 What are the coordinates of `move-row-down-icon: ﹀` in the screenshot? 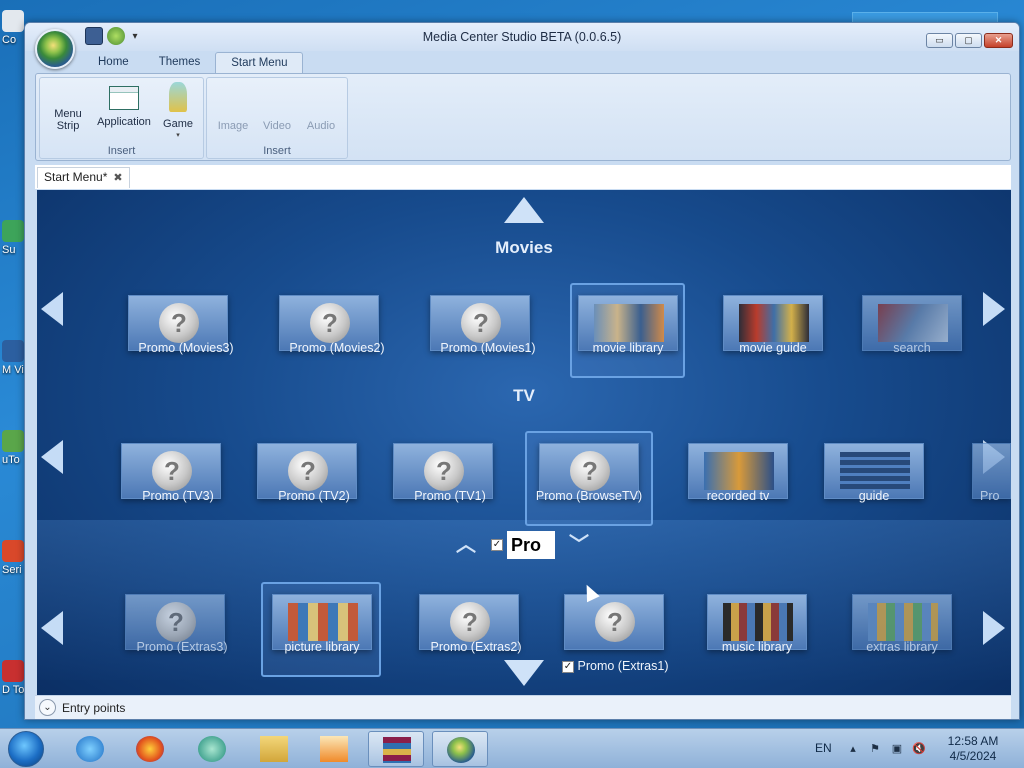 It's located at (579, 542).